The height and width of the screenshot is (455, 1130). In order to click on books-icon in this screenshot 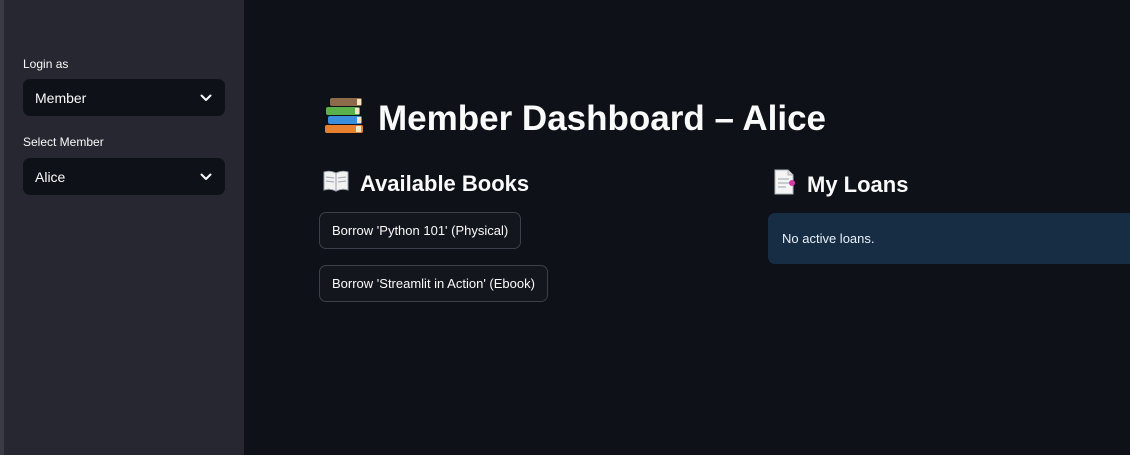, I will do `click(344, 118)`.